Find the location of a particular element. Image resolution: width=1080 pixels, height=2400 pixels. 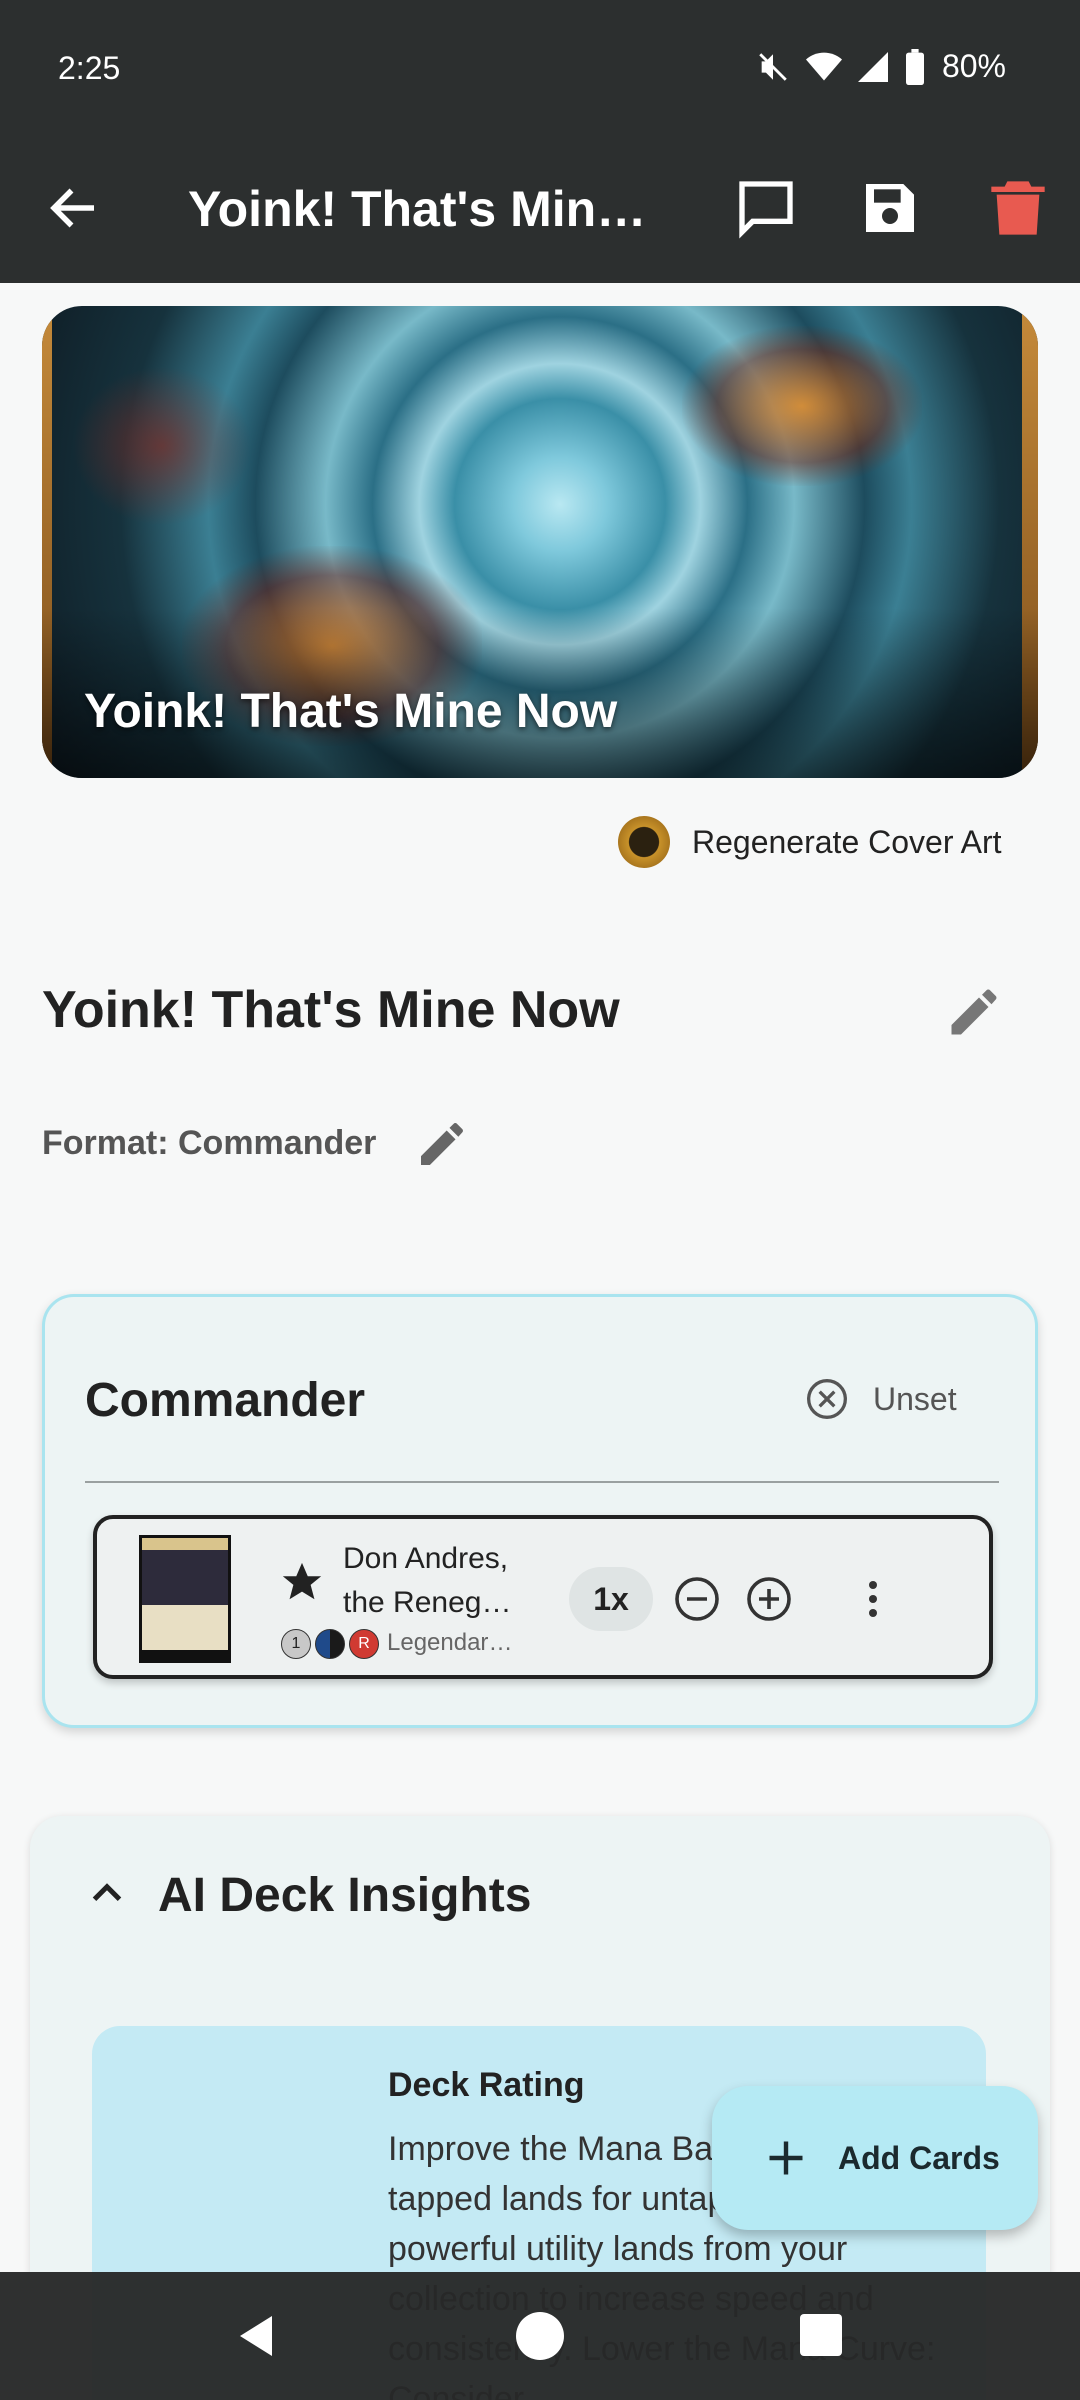

mute-icon is located at coordinates (773, 66).